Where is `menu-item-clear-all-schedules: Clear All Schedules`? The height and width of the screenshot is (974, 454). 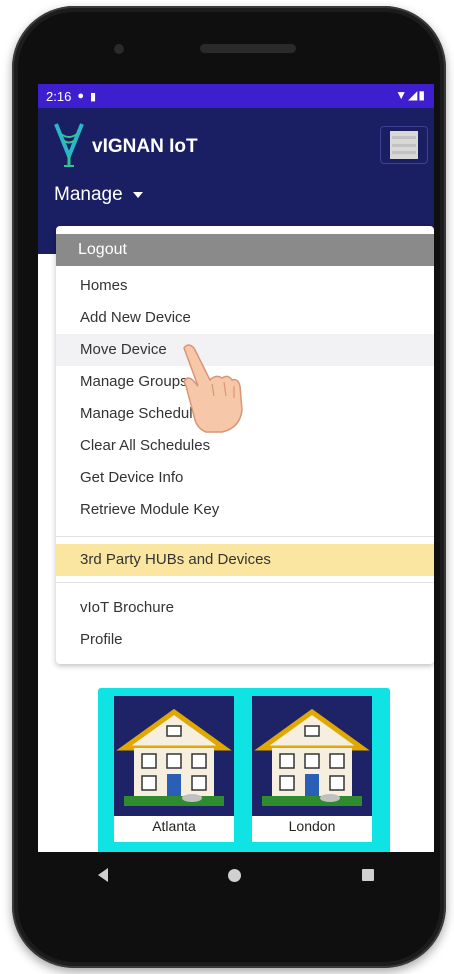 menu-item-clear-all-schedules: Clear All Schedules is located at coordinates (245, 446).